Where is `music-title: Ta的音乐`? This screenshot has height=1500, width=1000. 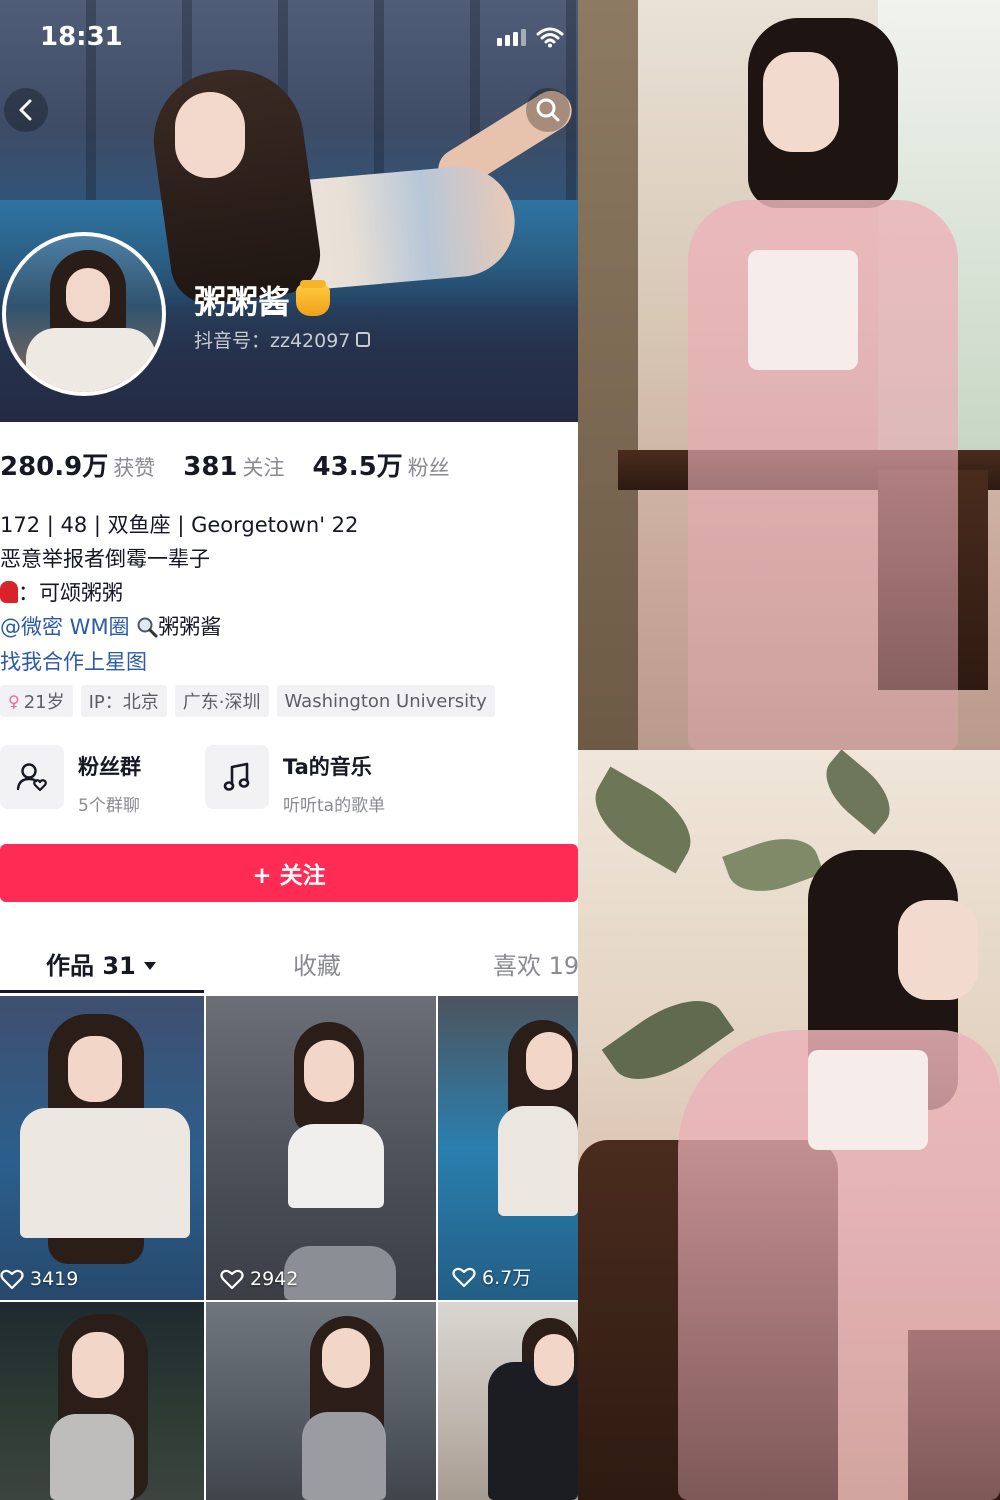 music-title: Ta的音乐 is located at coordinates (327, 767).